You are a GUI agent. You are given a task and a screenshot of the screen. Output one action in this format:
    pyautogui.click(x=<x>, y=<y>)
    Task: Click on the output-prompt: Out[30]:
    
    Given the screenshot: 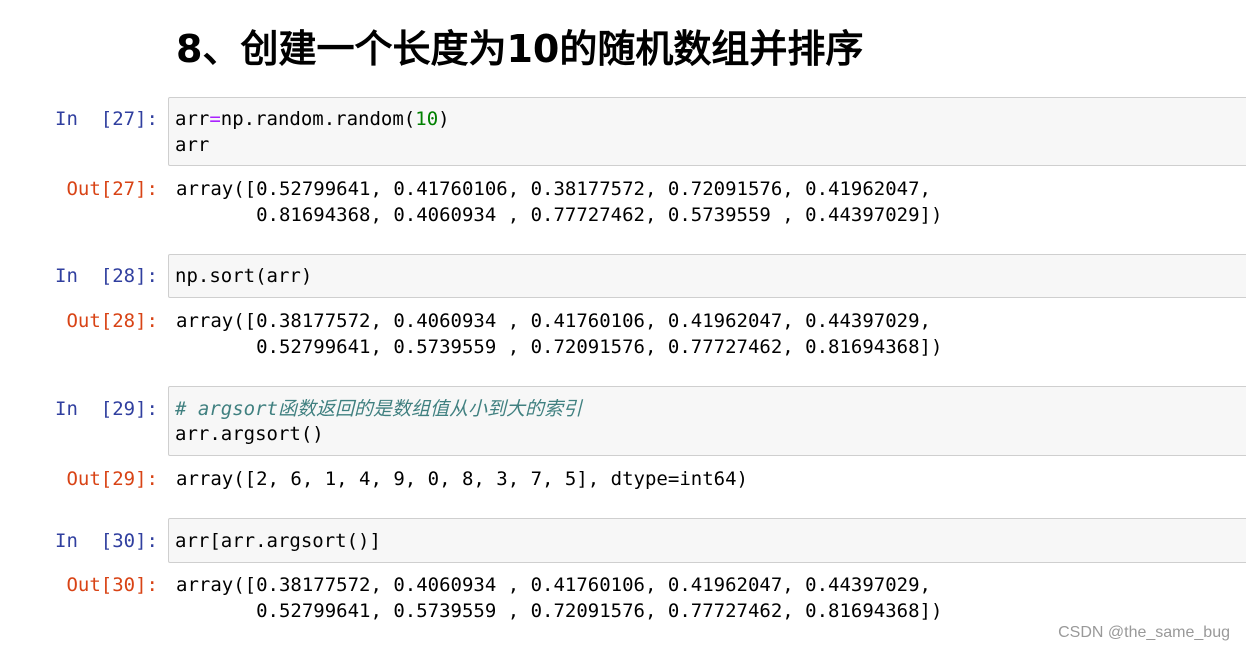 What is the action you would take?
    pyautogui.click(x=112, y=585)
    